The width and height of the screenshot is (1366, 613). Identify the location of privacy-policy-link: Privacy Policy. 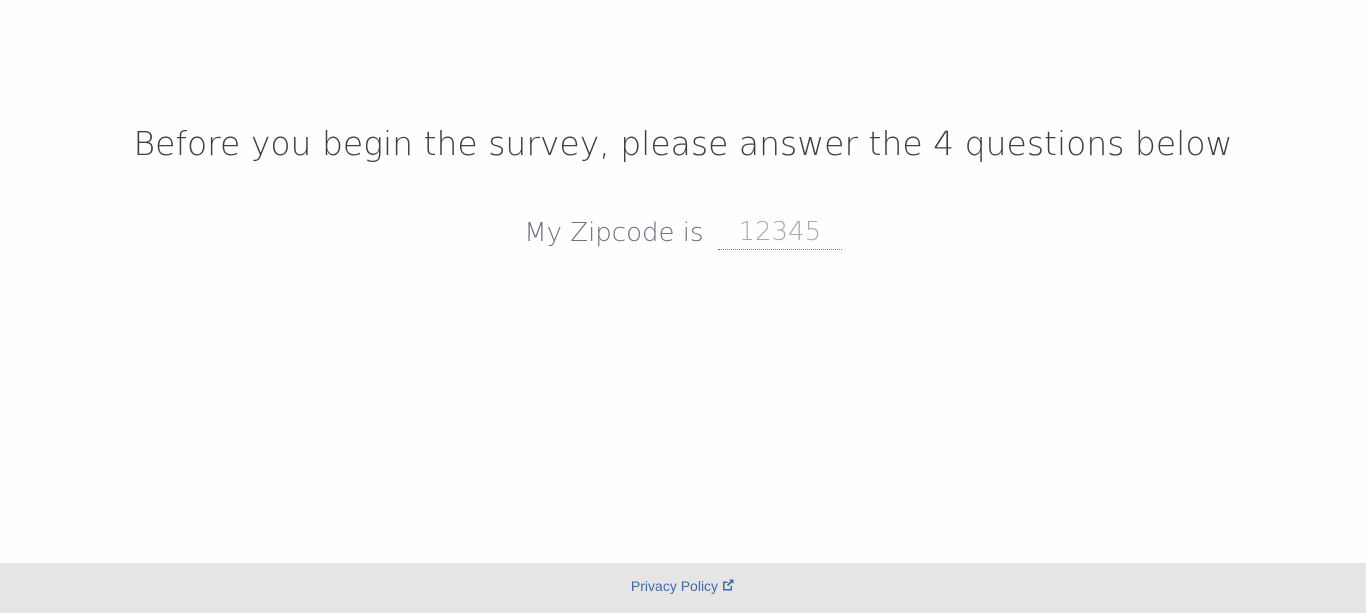
(683, 586).